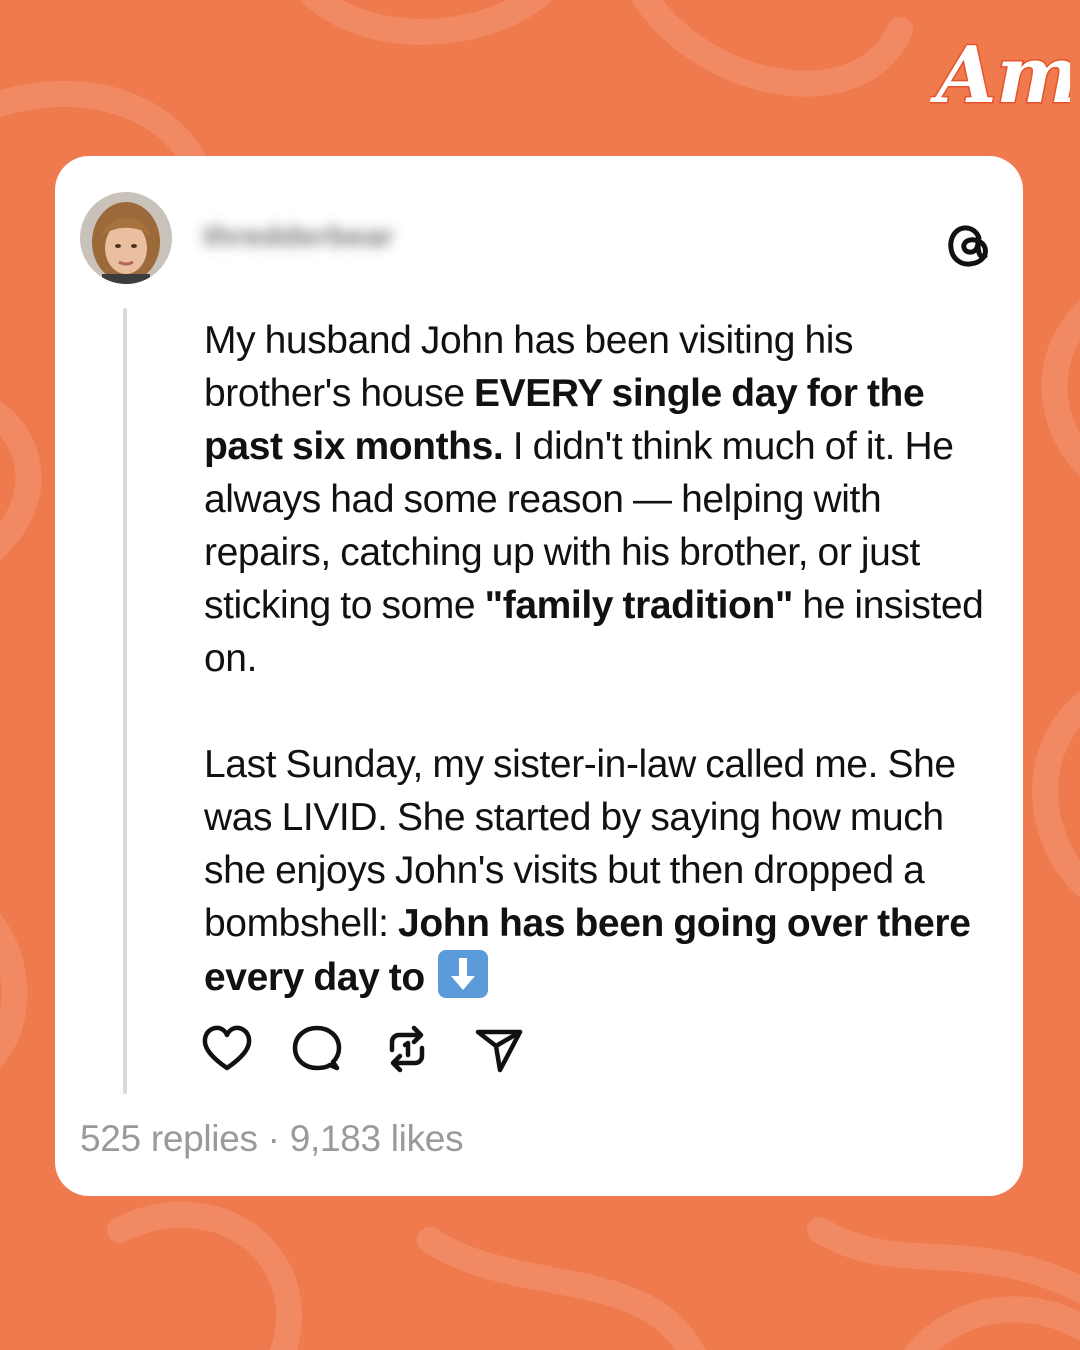  Describe the element at coordinates (126, 238) in the screenshot. I see `avatar` at that location.